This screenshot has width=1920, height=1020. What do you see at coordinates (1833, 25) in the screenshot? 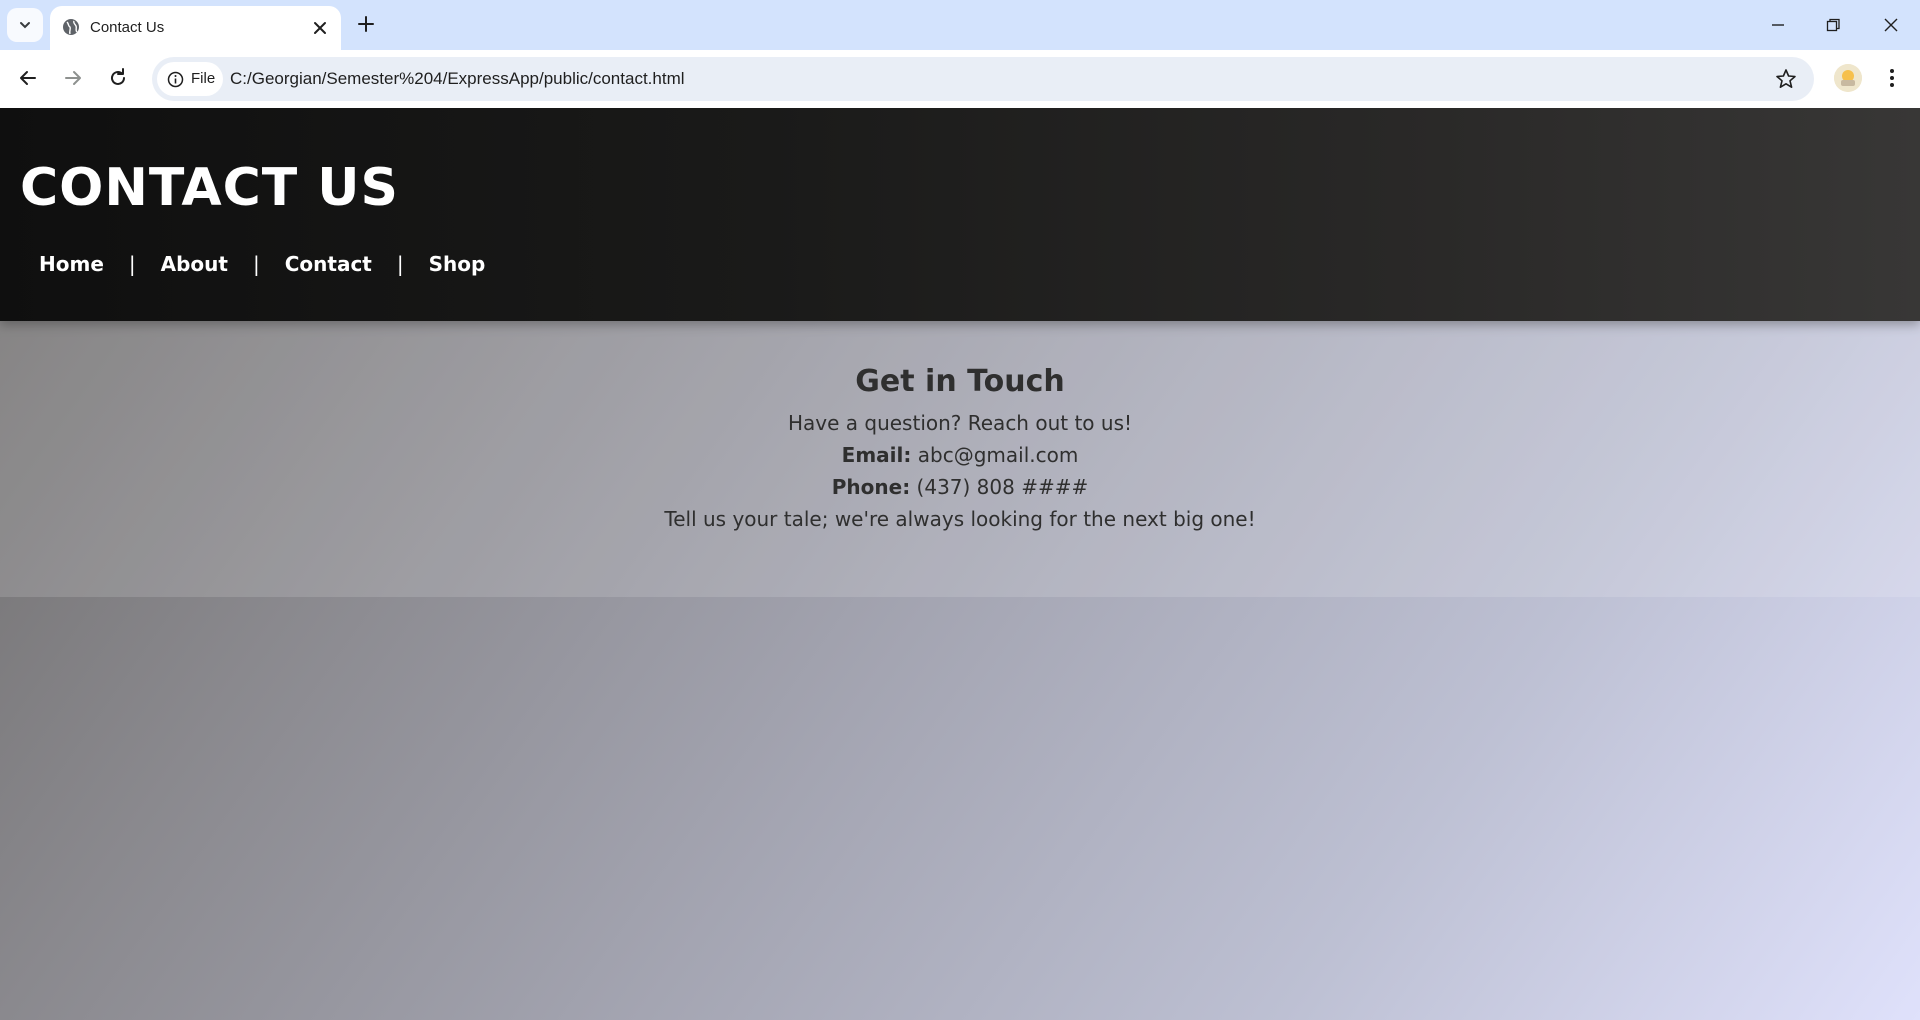
I see `restore-icon` at bounding box center [1833, 25].